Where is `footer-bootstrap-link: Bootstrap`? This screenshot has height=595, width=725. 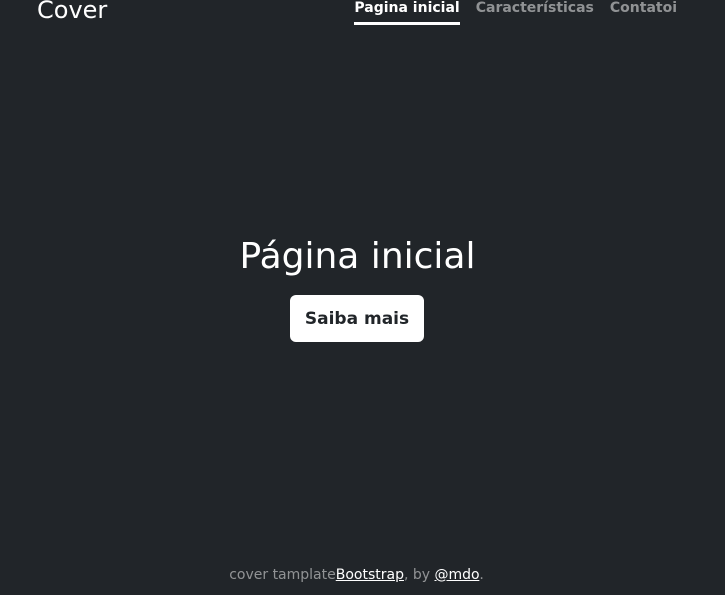 footer-bootstrap-link: Bootstrap is located at coordinates (370, 575).